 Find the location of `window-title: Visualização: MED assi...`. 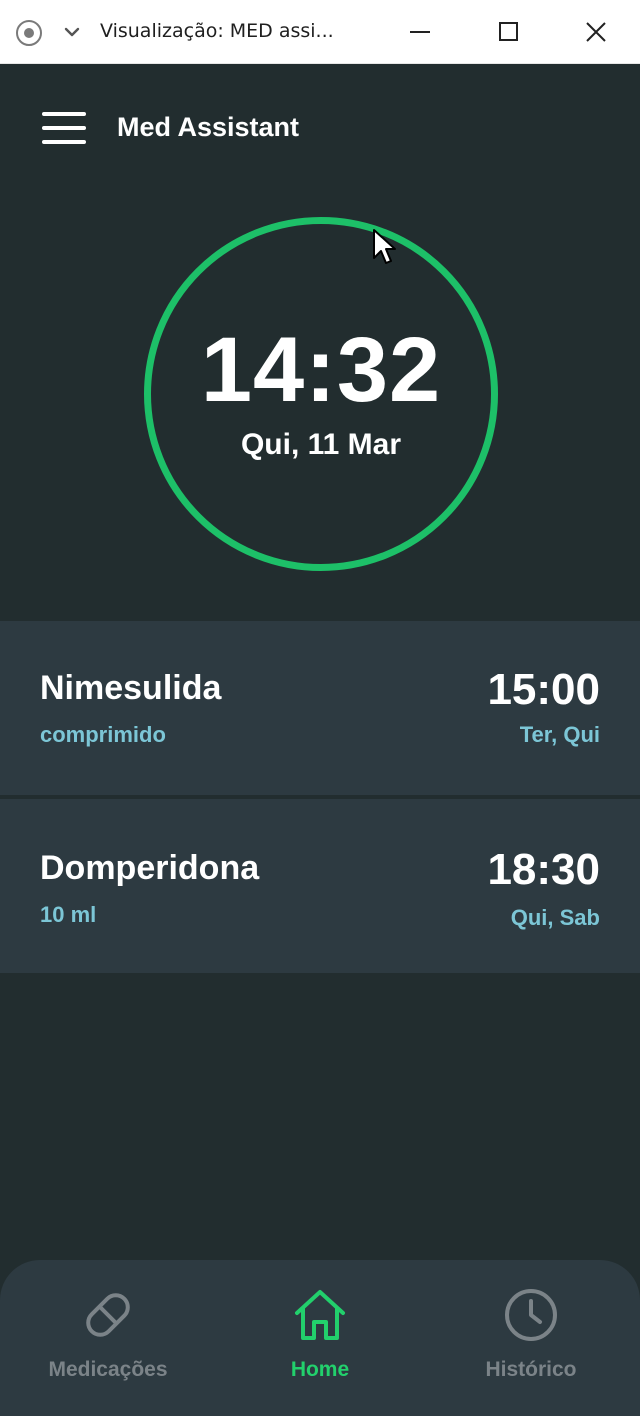

window-title: Visualização: MED assi... is located at coordinates (217, 31).